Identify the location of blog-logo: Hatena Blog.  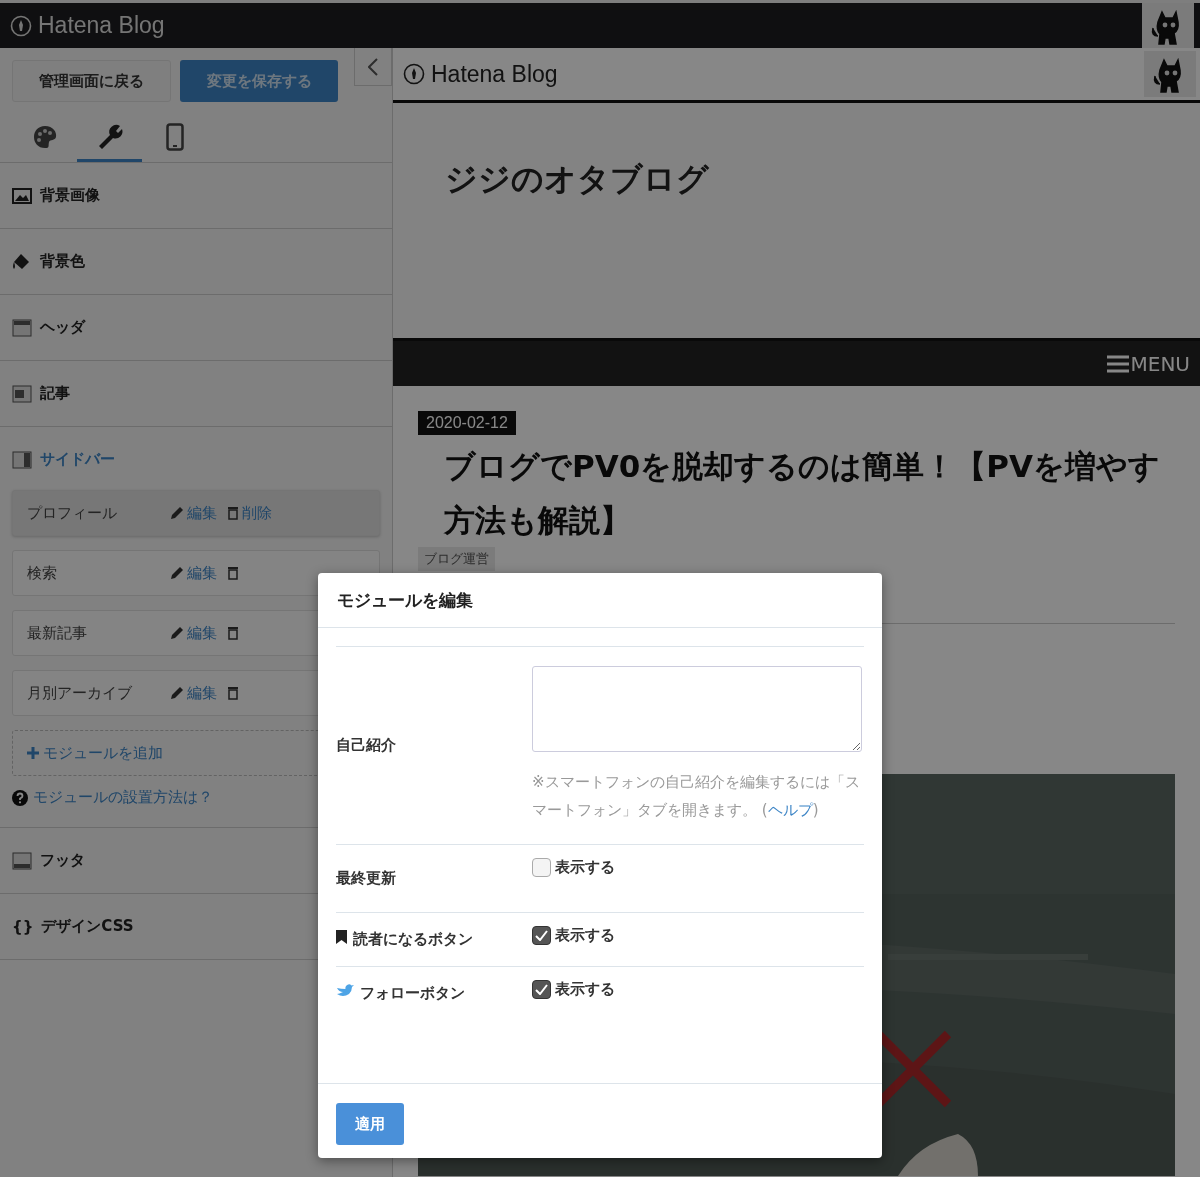
(494, 74).